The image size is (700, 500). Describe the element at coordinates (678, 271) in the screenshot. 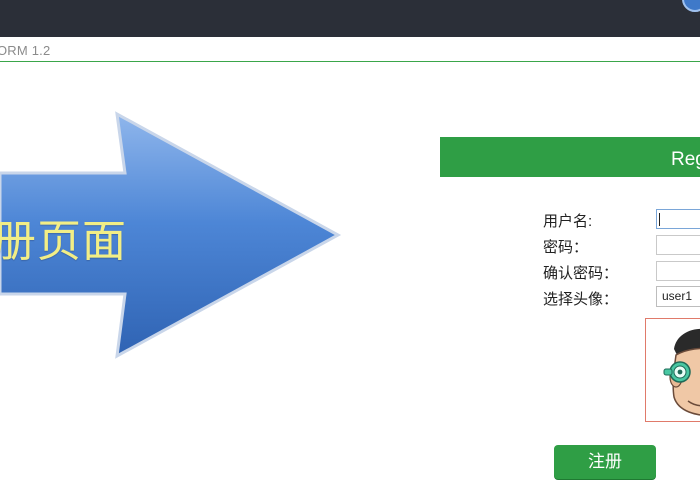

I see `confirm-password-input` at that location.